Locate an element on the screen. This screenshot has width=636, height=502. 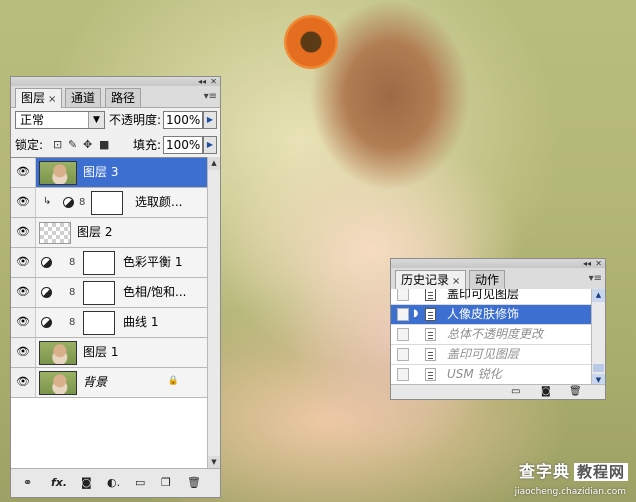
tab-paths: 路径 is located at coordinates (123, 97).